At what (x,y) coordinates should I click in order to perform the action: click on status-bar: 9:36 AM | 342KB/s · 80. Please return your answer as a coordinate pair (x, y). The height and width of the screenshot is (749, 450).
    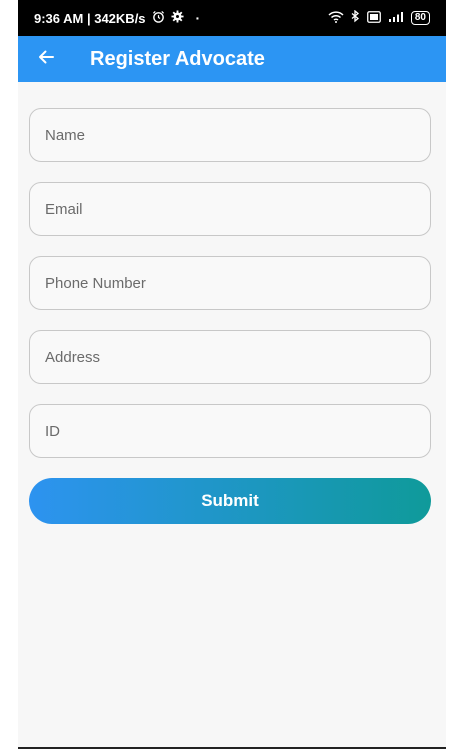
    Looking at the image, I should click on (232, 18).